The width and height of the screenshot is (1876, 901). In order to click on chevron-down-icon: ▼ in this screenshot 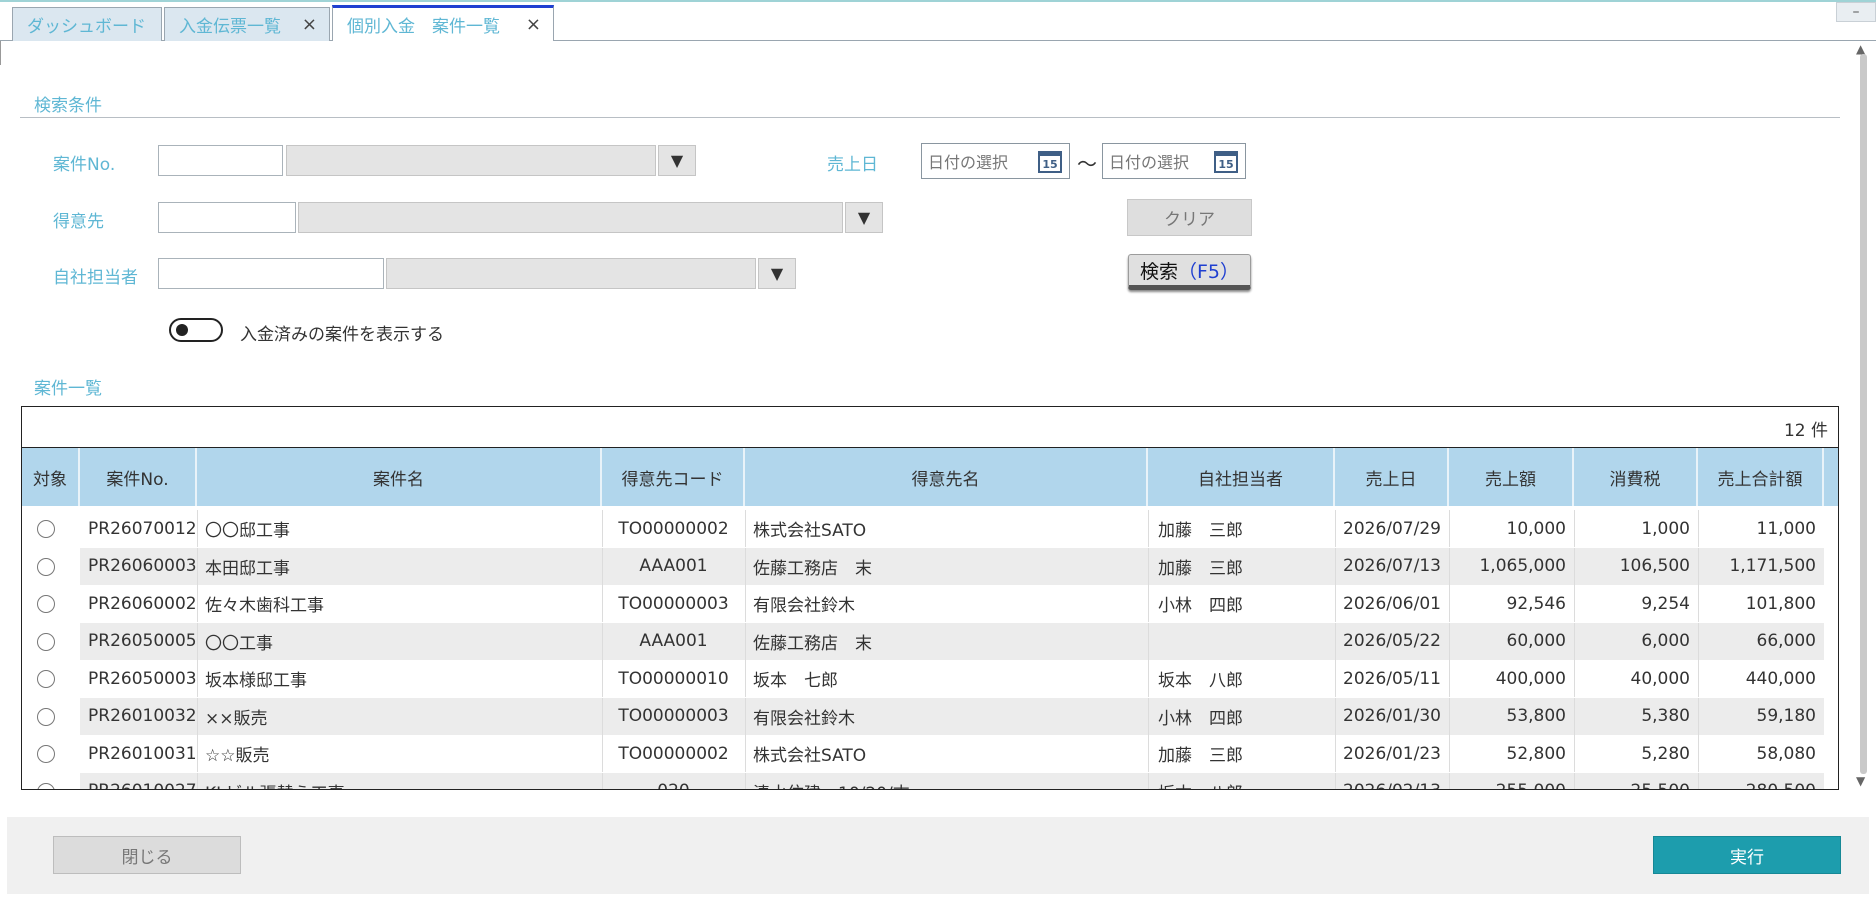, I will do `click(677, 160)`.